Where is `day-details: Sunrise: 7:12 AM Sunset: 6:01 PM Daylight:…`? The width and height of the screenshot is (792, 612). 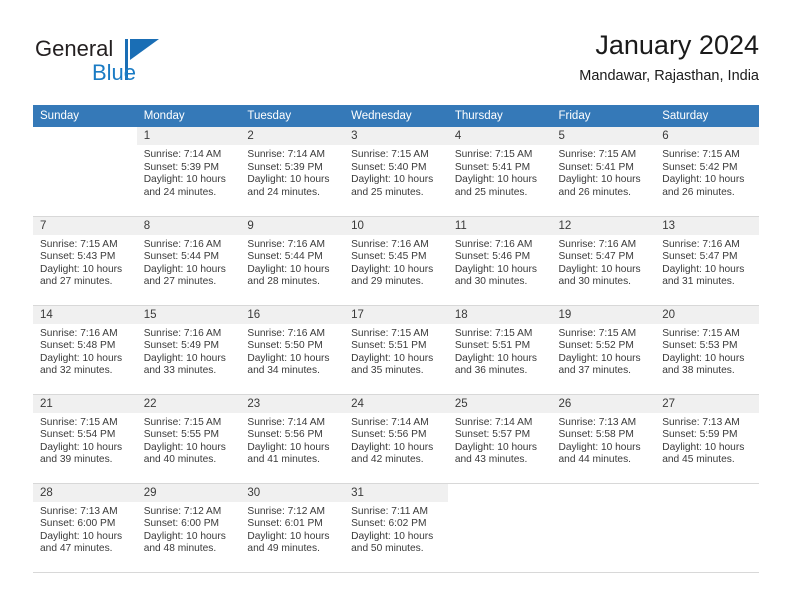 day-details: Sunrise: 7:12 AM Sunset: 6:01 PM Daylight:… is located at coordinates (292, 529).